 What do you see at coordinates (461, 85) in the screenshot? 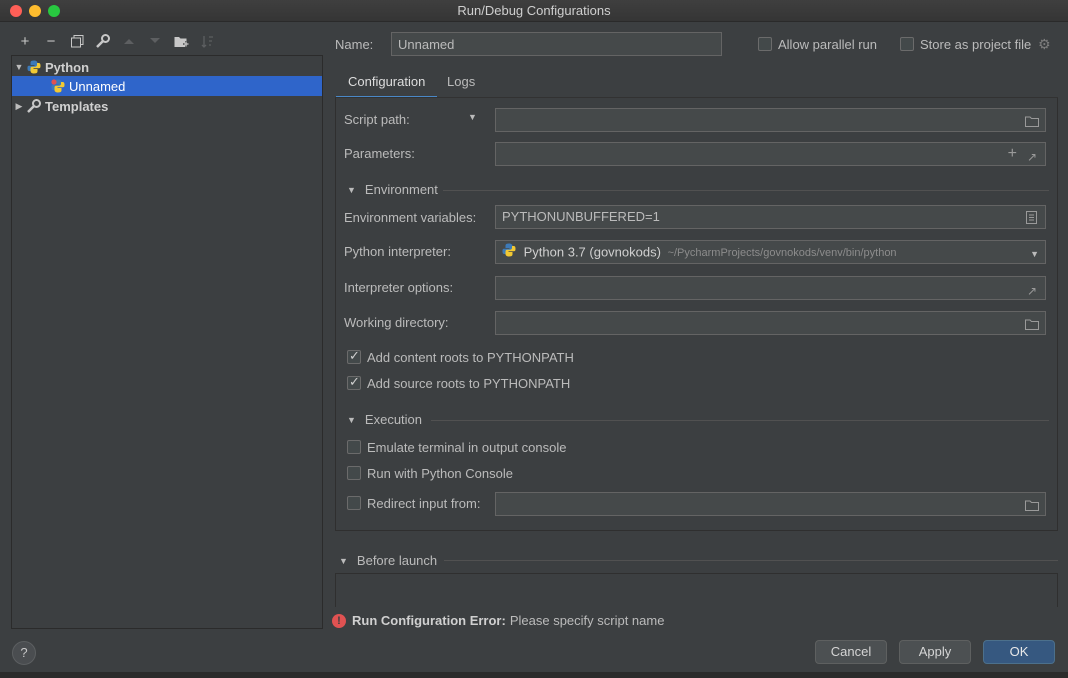
I see `tab-logs: Logs` at bounding box center [461, 85].